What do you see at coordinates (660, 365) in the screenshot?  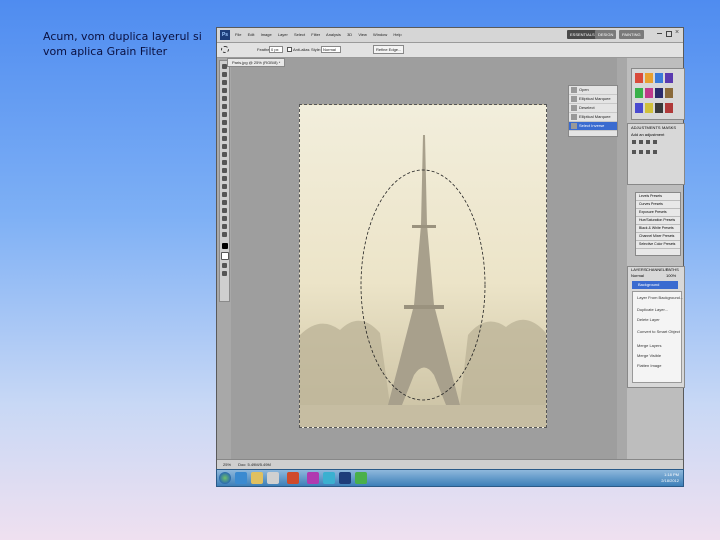 I see `menu-flatten-image: Flatten Image` at bounding box center [660, 365].